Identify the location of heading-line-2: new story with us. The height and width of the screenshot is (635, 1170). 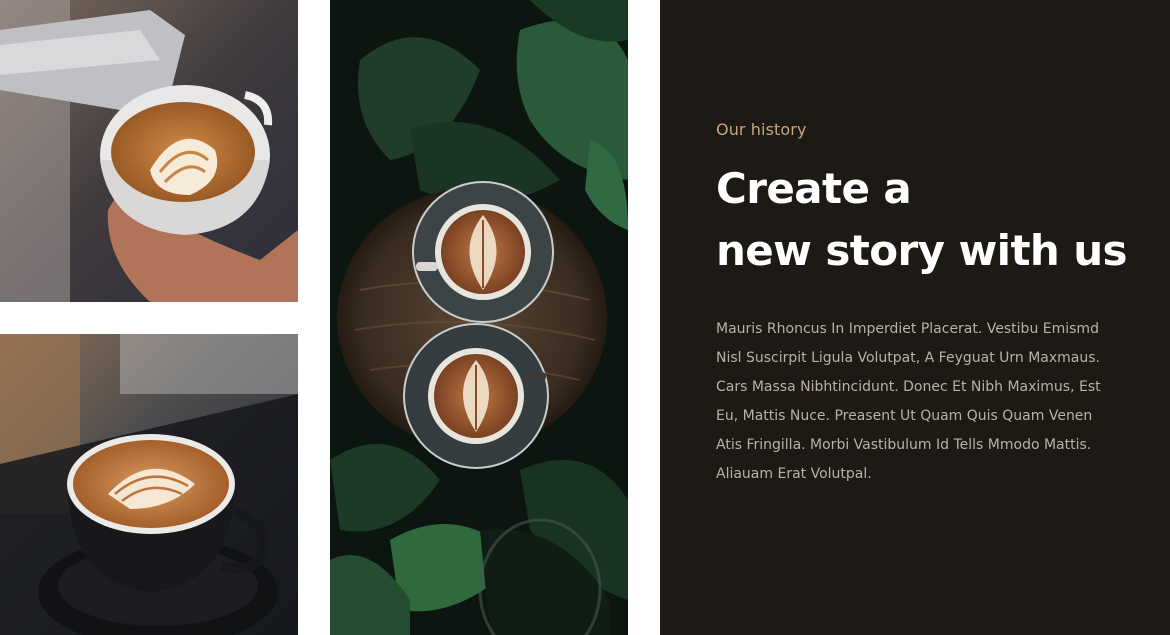
(922, 250).